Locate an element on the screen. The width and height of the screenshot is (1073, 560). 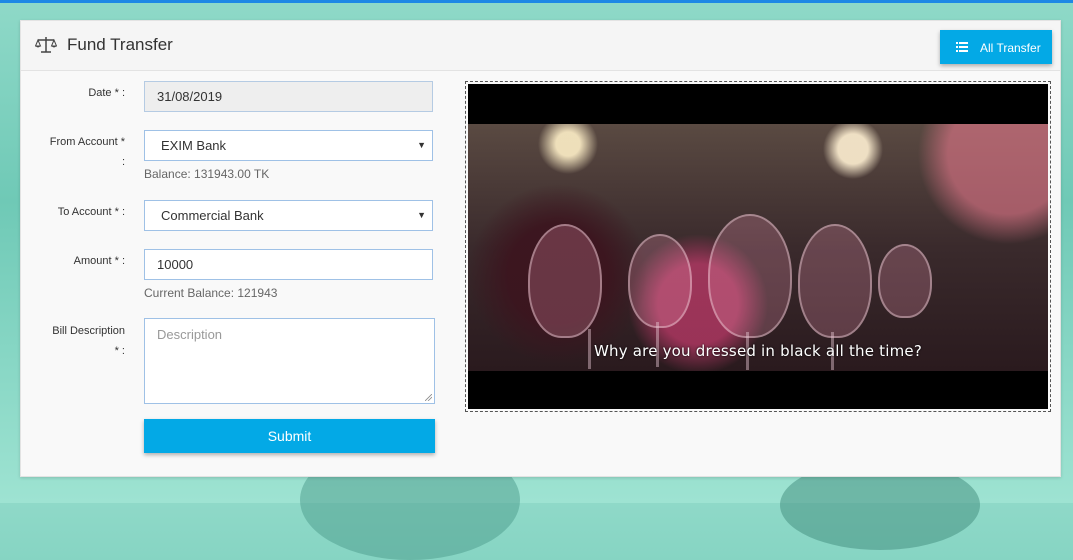
description-placeholder: Description is located at coordinates (190, 334).